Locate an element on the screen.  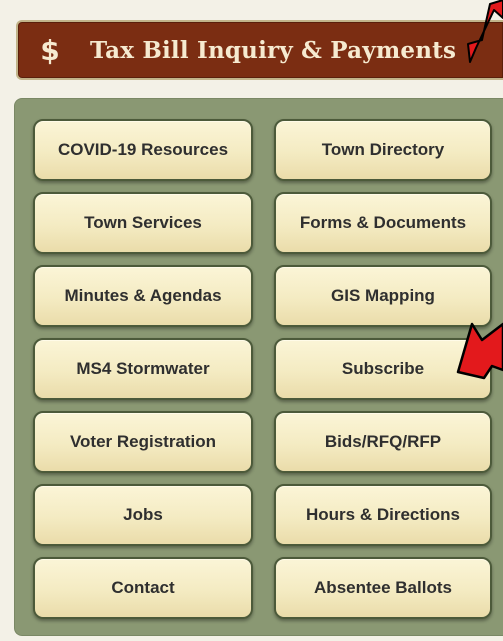
bids-rfq-rfp-button: Bids/RFQ/RFP is located at coordinates (383, 442).